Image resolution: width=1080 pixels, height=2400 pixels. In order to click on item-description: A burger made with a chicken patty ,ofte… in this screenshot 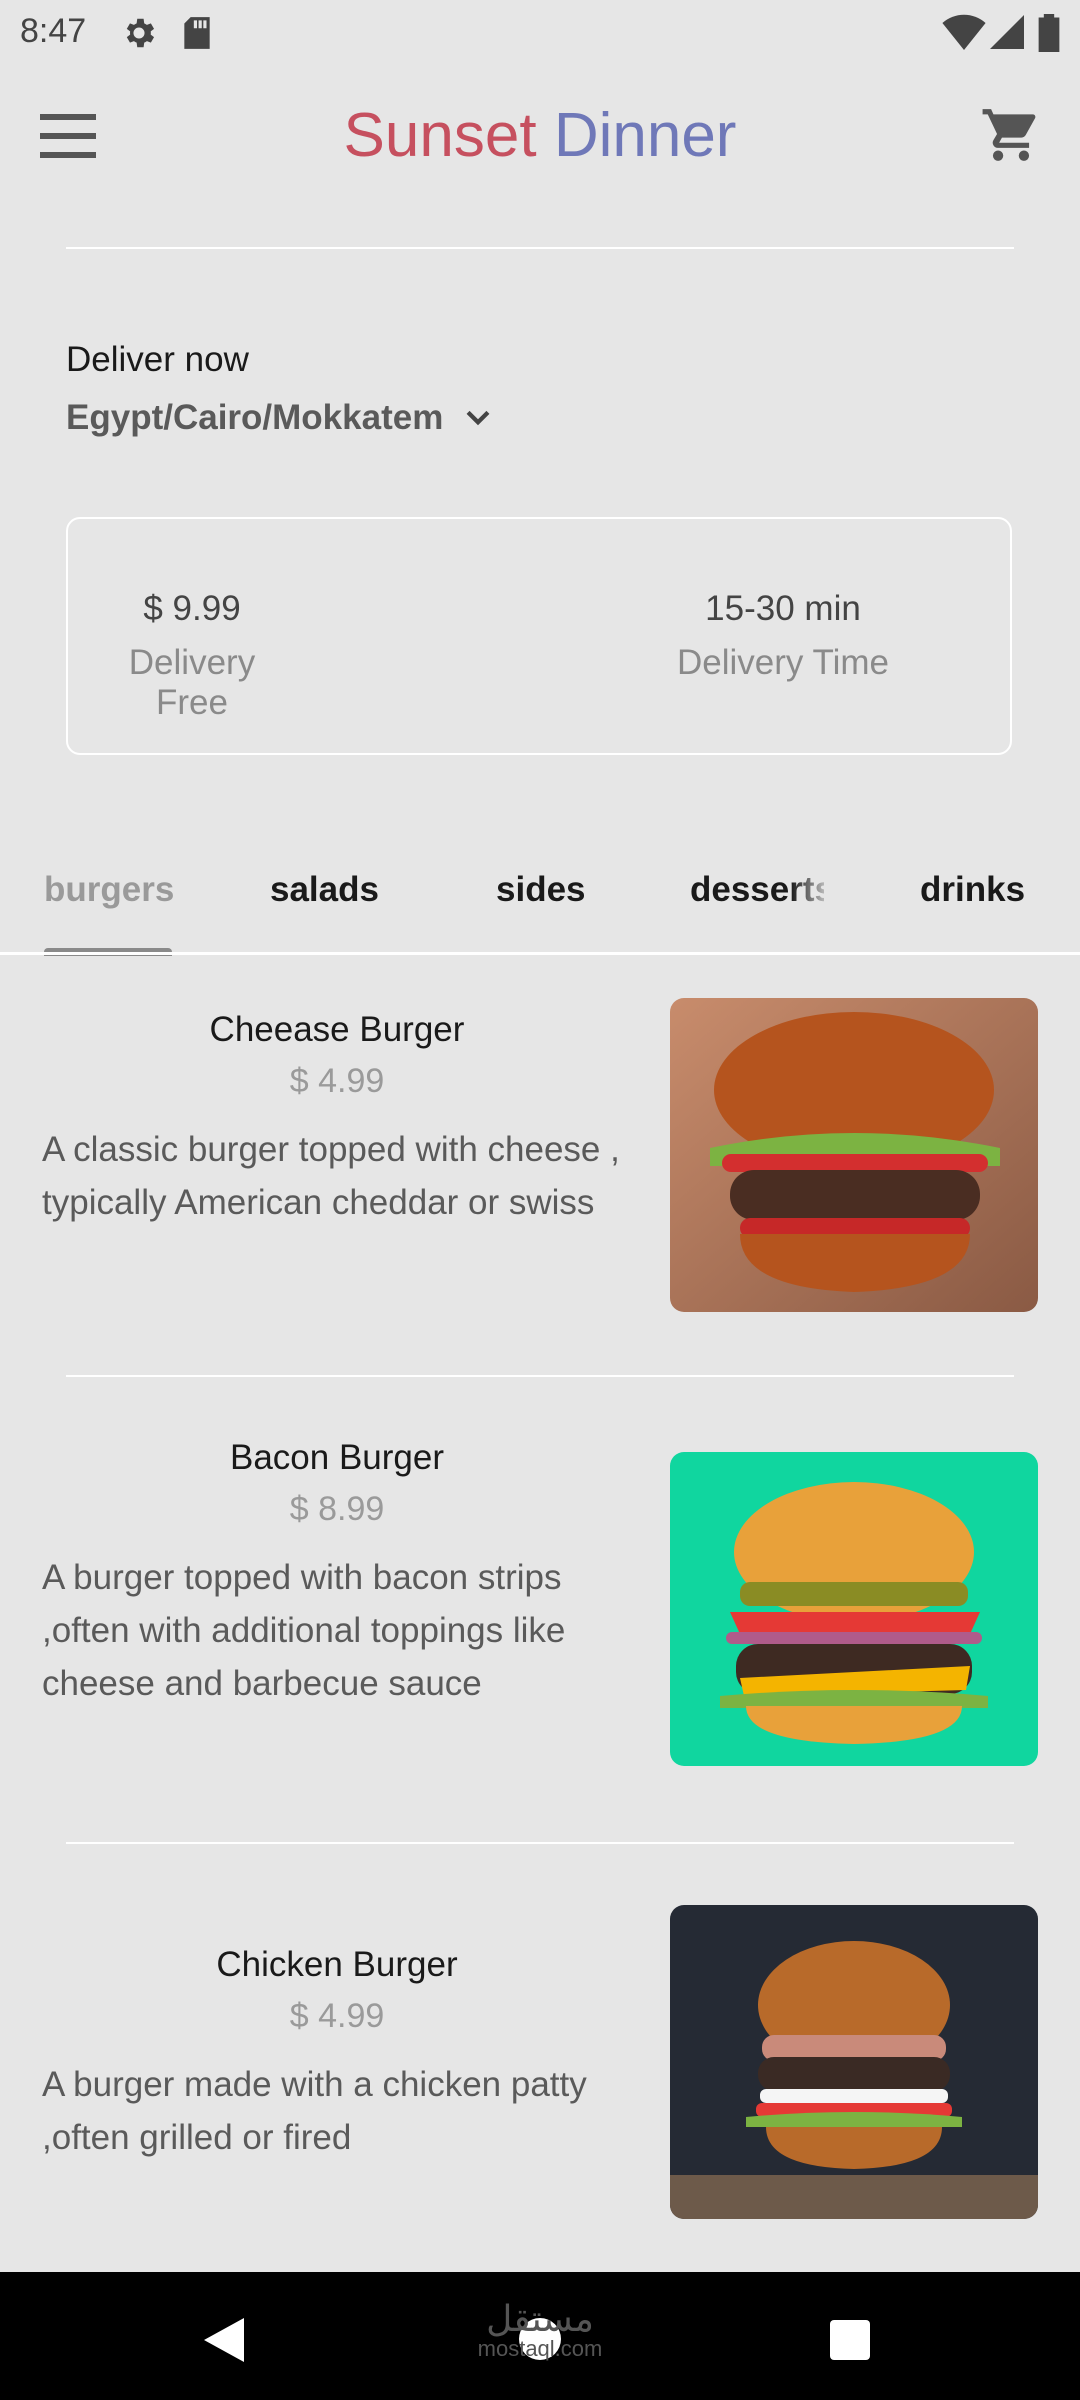, I will do `click(314, 2111)`.